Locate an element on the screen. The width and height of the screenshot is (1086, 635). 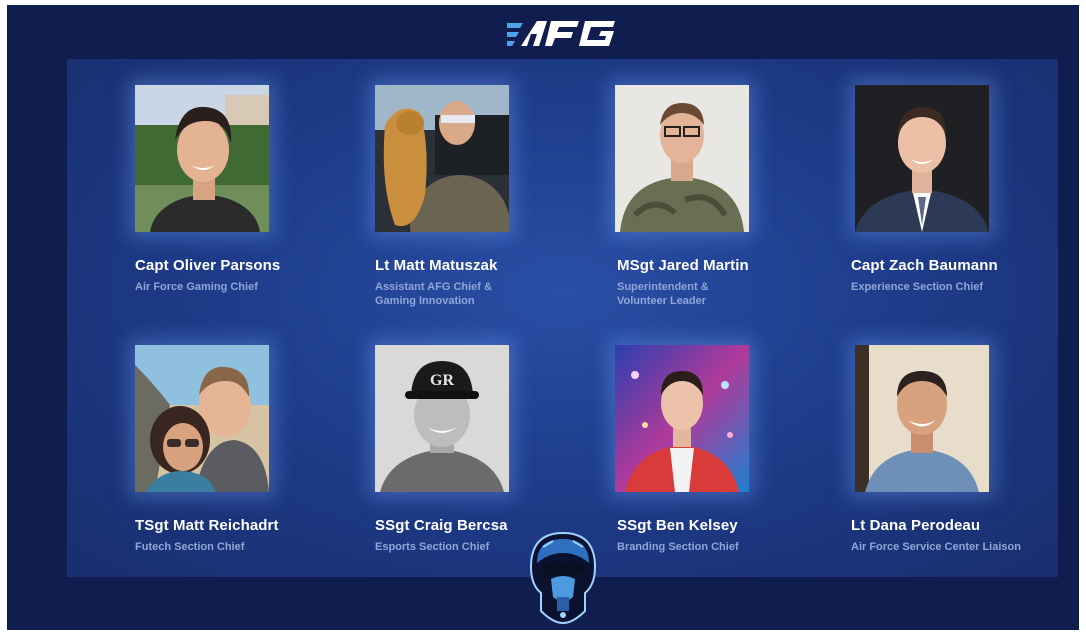
member-name: Lt Matt Matuszak is located at coordinates (436, 265).